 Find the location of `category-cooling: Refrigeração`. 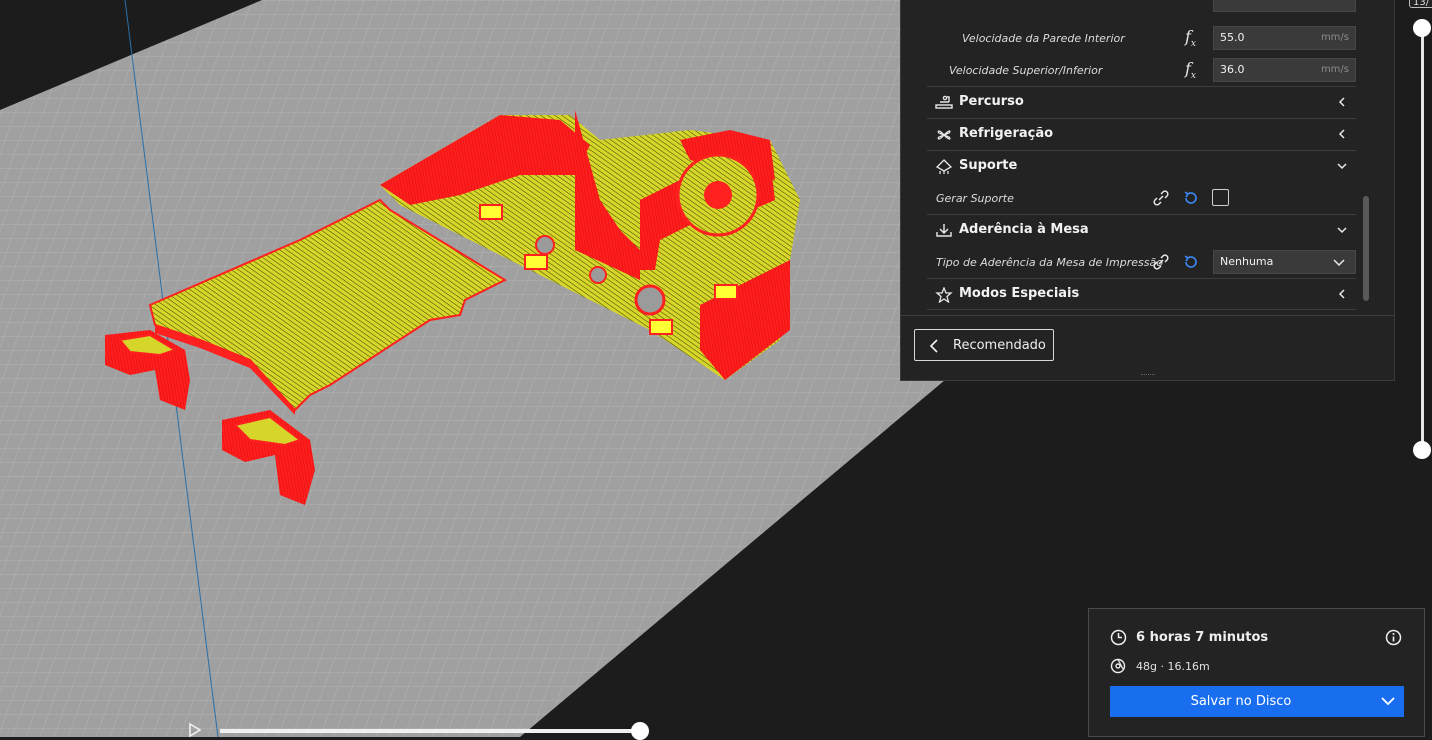

category-cooling: Refrigeração is located at coordinates (1141, 134).